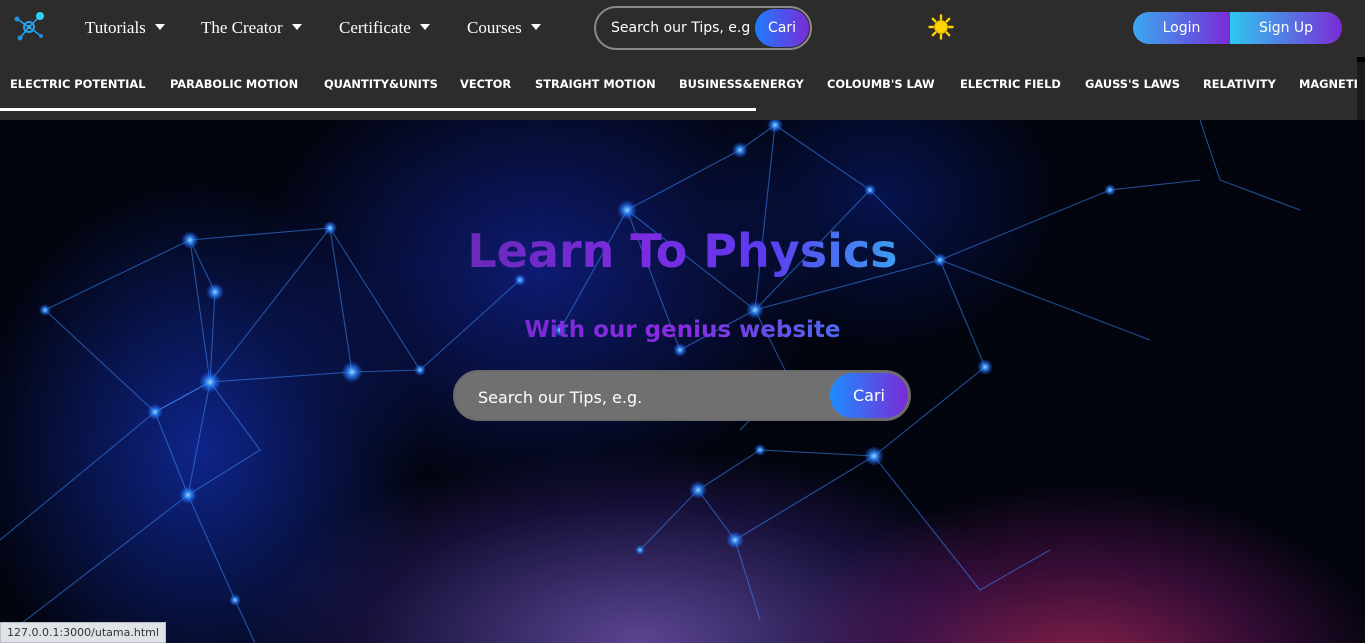 This screenshot has height=643, width=1365. What do you see at coordinates (741, 84) in the screenshot?
I see `topic-business-energy: BUSINESS&ENERGY` at bounding box center [741, 84].